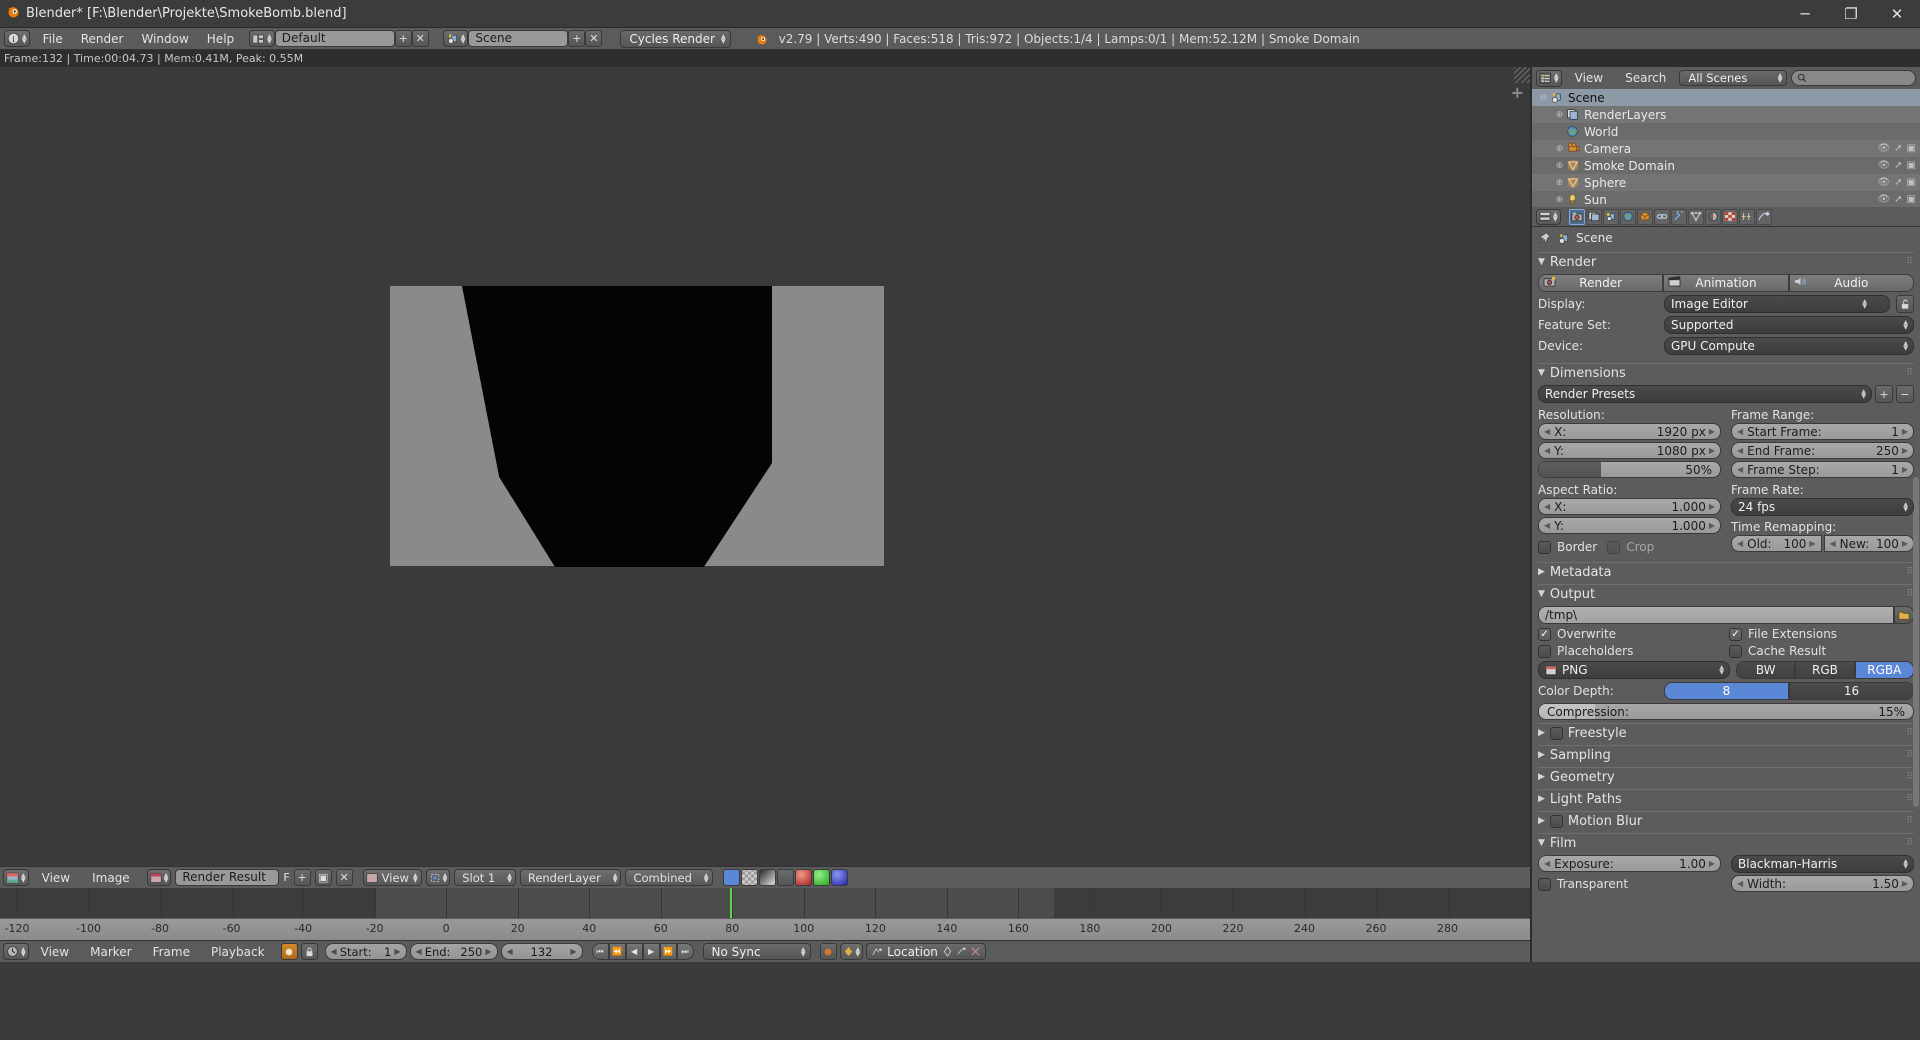 The height and width of the screenshot is (1040, 1920). What do you see at coordinates (220, 39) in the screenshot?
I see `menu-help: Help` at bounding box center [220, 39].